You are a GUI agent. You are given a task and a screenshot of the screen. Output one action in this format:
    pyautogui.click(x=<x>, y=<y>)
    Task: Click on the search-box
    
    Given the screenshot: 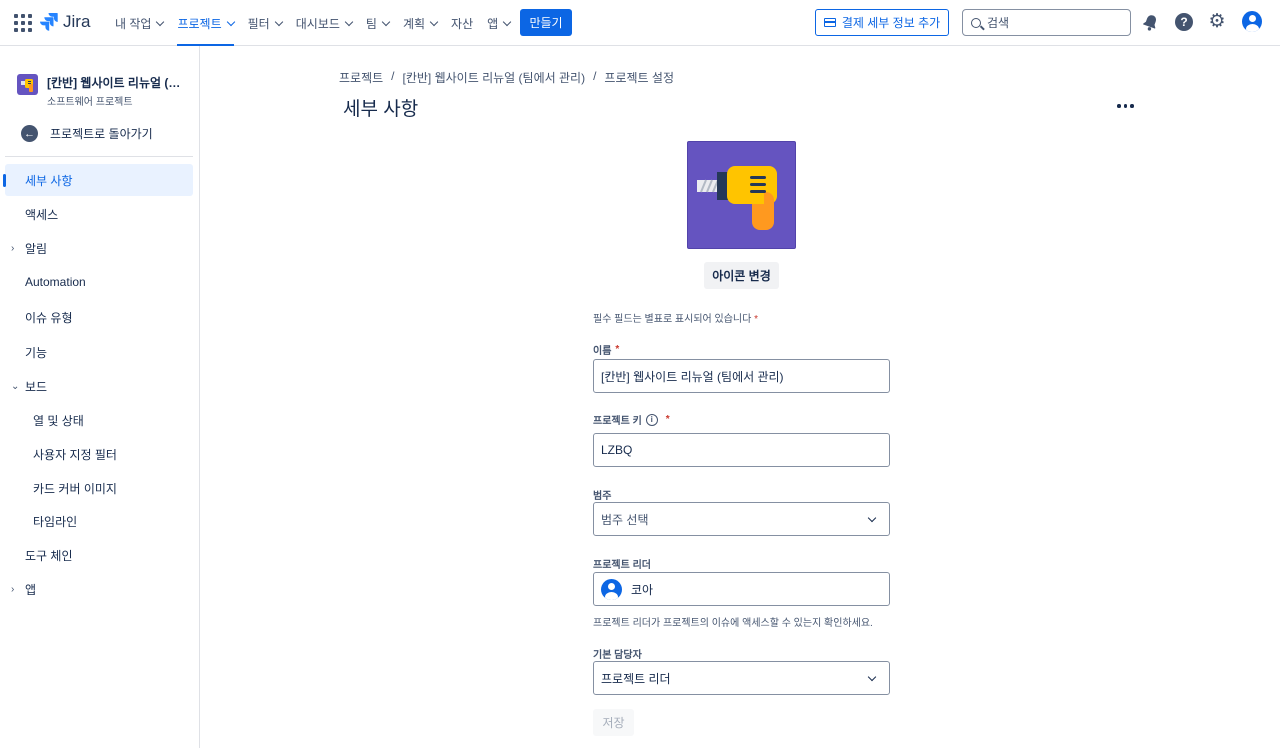 What is the action you would take?
    pyautogui.click(x=1046, y=22)
    